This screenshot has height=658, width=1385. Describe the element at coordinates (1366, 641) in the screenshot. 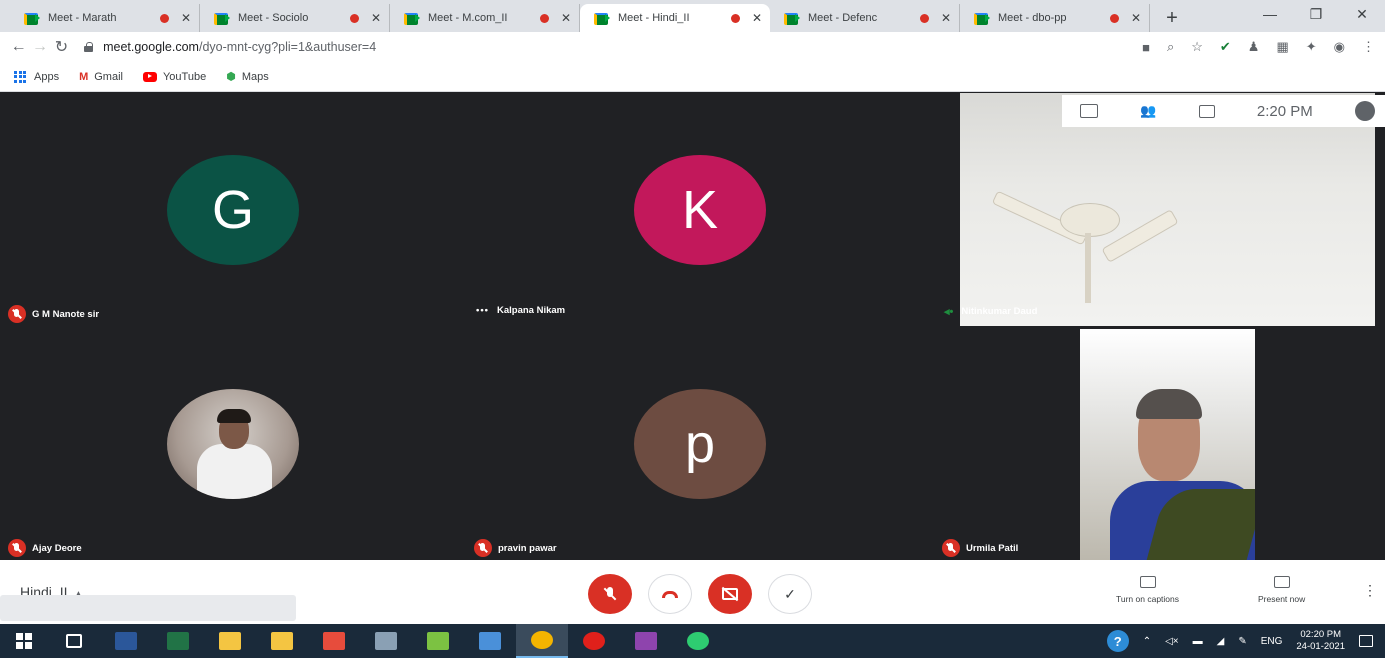

I see `notifications-icon` at that location.